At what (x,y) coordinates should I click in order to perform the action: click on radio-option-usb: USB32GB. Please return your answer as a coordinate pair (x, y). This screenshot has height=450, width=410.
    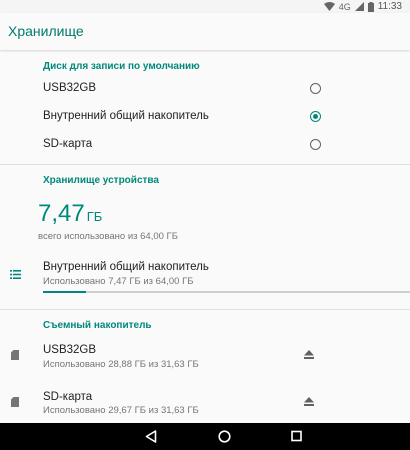
    Looking at the image, I should click on (205, 89).